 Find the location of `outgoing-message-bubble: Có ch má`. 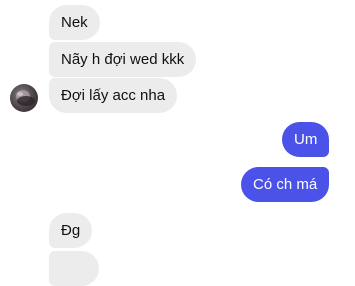

outgoing-message-bubble: Có ch má is located at coordinates (285, 184).